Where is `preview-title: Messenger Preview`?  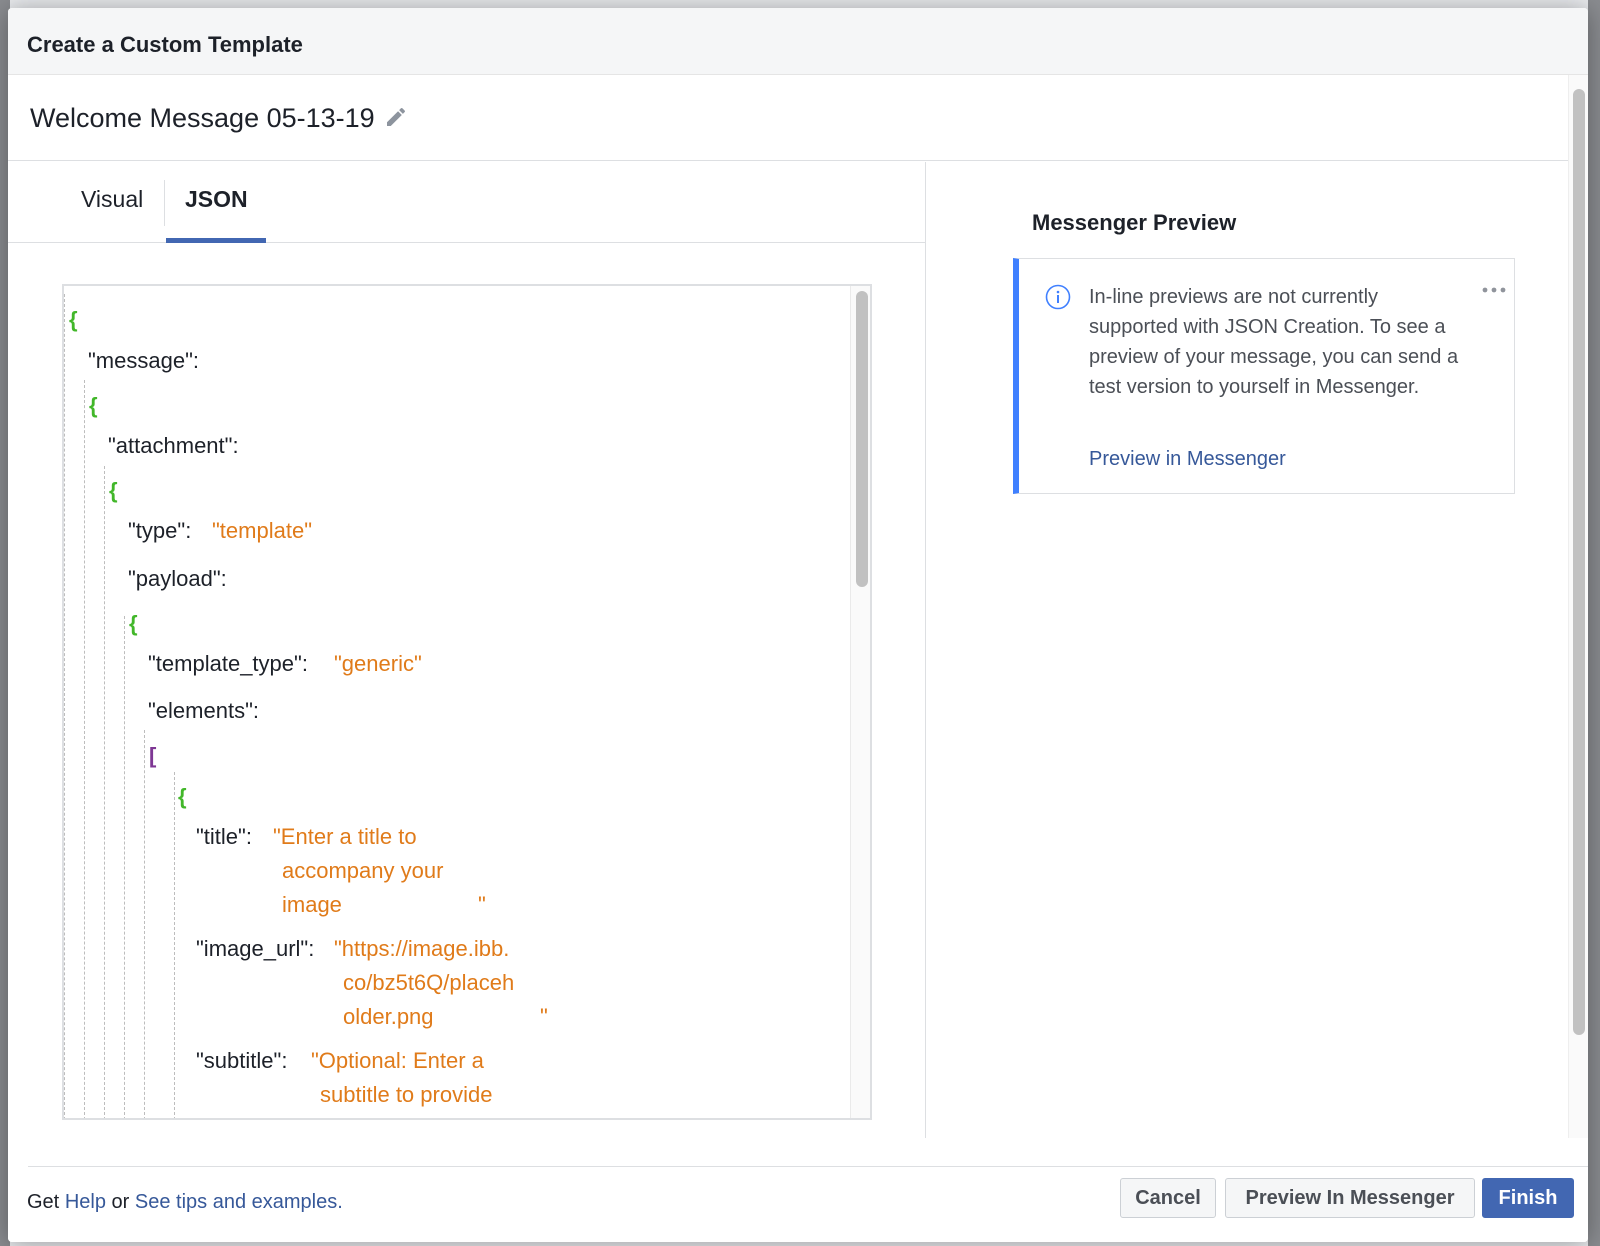
preview-title: Messenger Preview is located at coordinates (1134, 222).